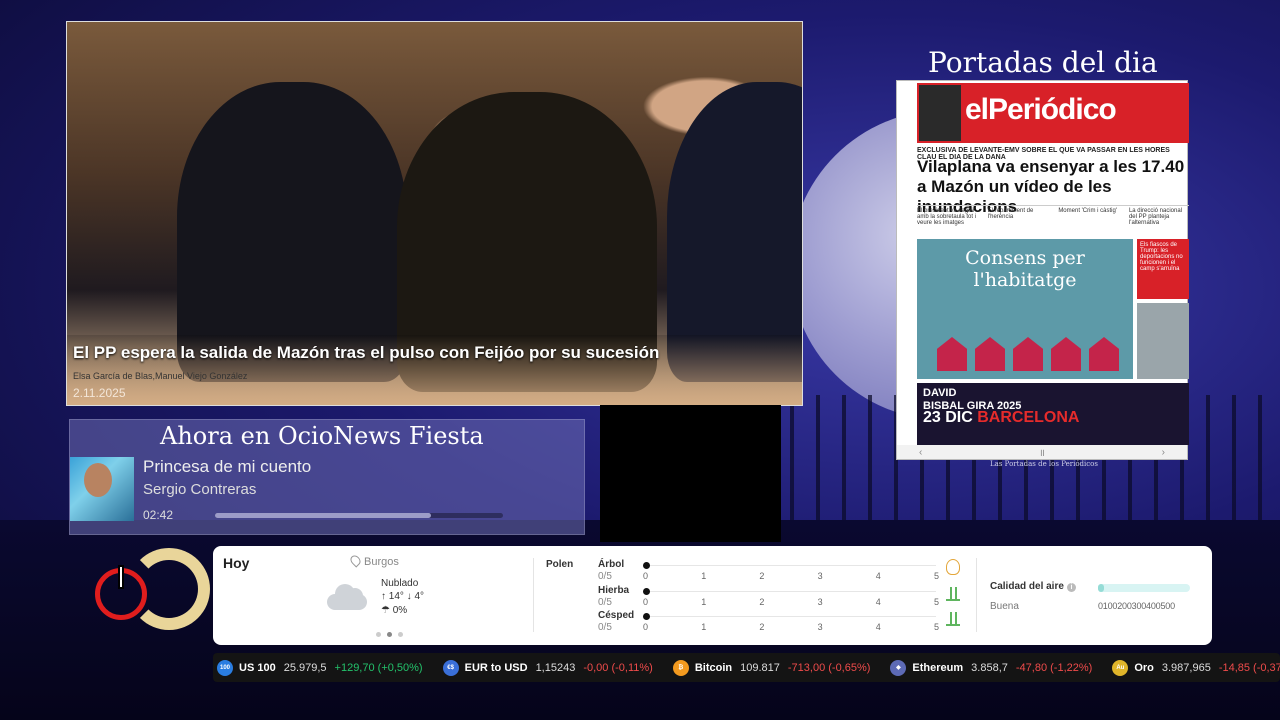  I want to click on weather-temps: ↑ 14° ↓ 4°, so click(403, 596).